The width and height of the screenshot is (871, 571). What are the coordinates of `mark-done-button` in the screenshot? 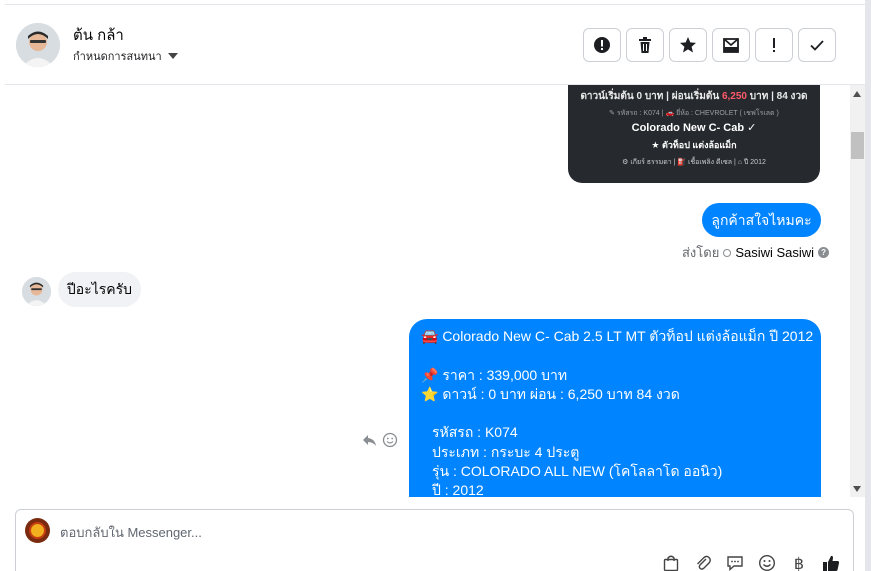 It's located at (817, 45).